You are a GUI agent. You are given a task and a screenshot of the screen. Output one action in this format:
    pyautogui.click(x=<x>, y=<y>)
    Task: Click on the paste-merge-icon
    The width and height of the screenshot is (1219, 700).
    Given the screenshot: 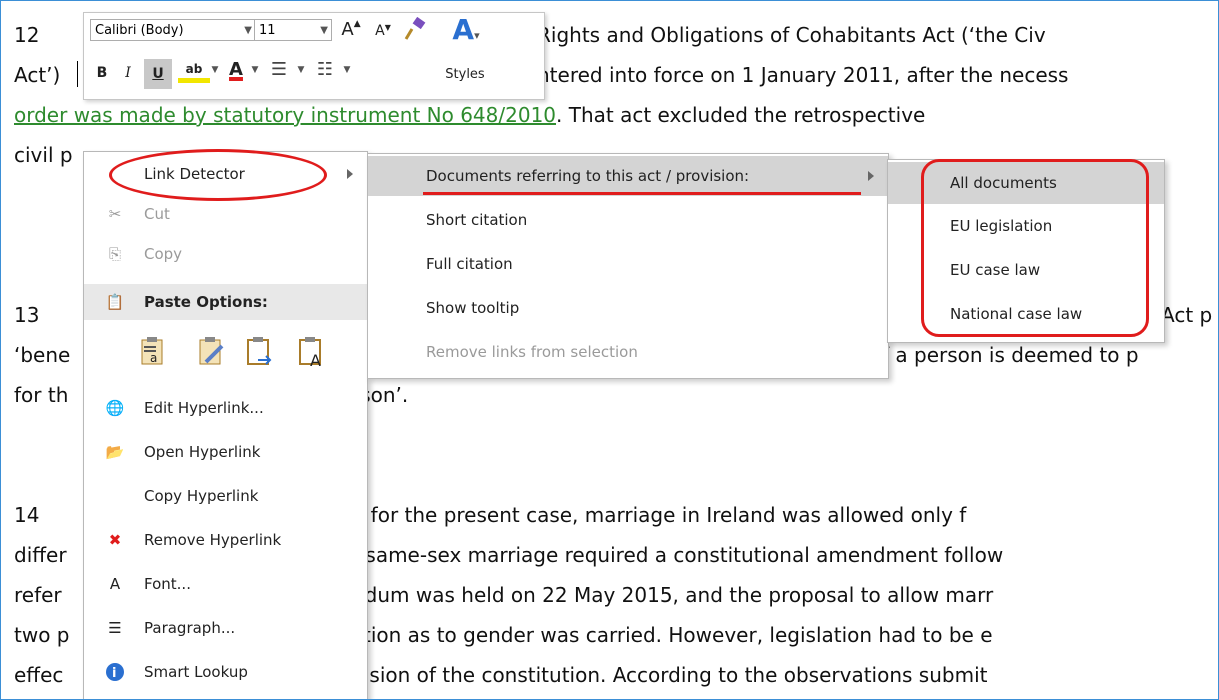 What is the action you would take?
    pyautogui.click(x=211, y=351)
    